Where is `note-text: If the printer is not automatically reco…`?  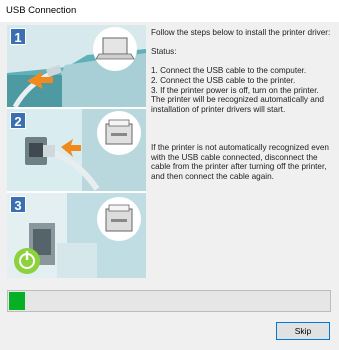 note-text: If the printer is not automatically reco… is located at coordinates (240, 162).